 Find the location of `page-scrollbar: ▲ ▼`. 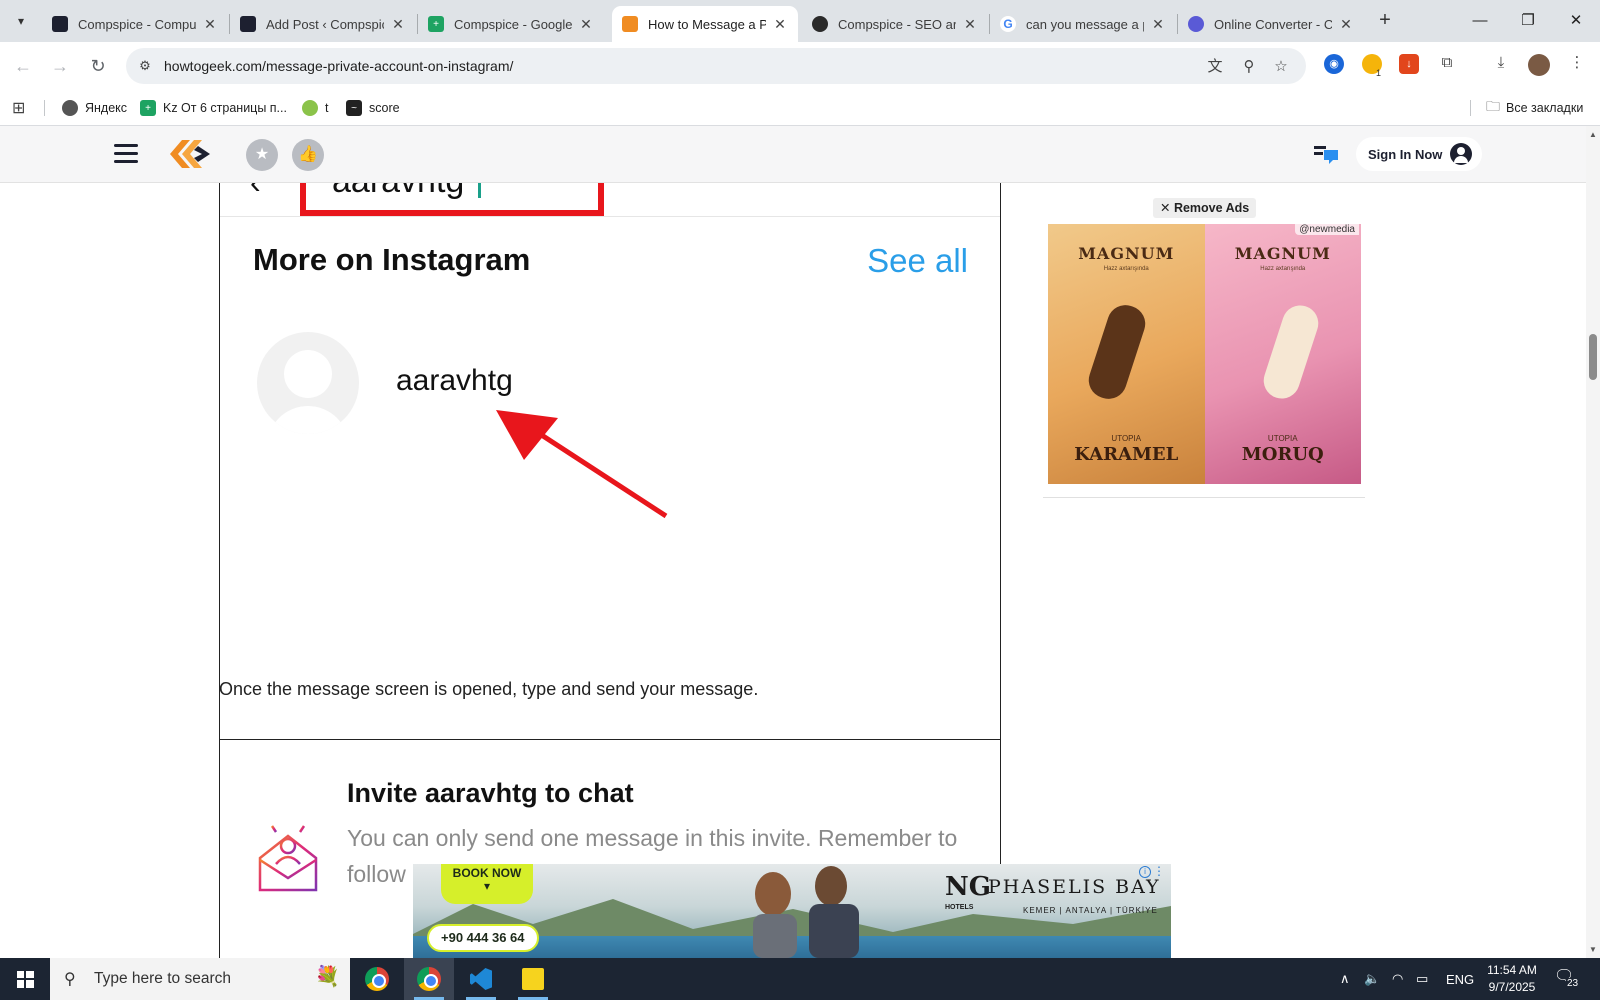

page-scrollbar: ▲ ▼ is located at coordinates (1593, 542).